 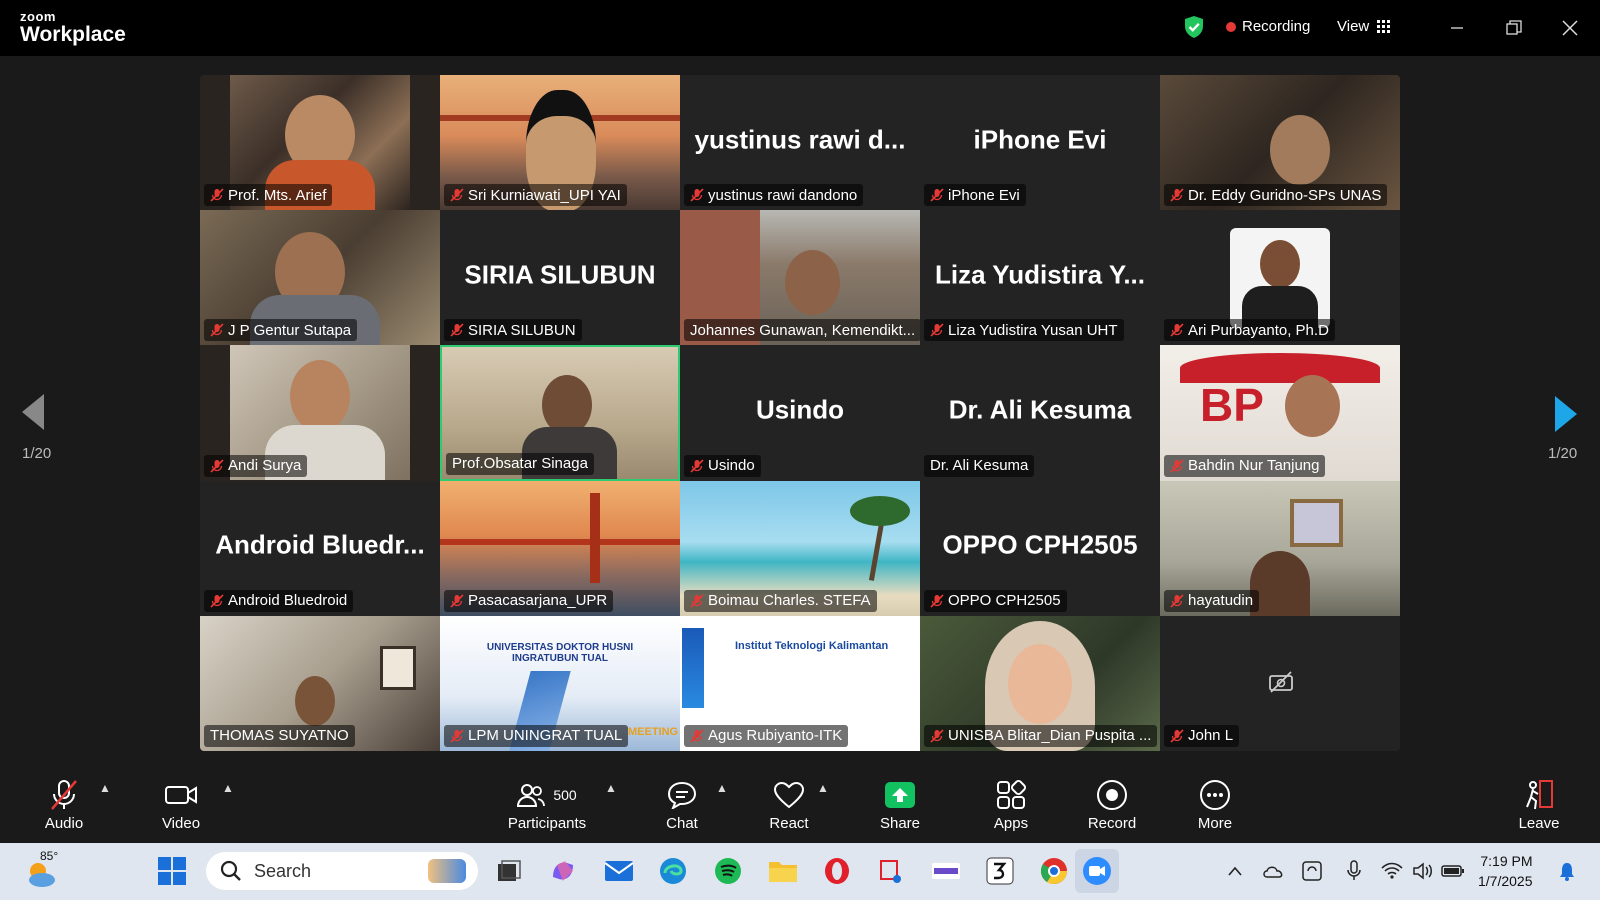 What do you see at coordinates (172, 871) in the screenshot?
I see `start-button` at bounding box center [172, 871].